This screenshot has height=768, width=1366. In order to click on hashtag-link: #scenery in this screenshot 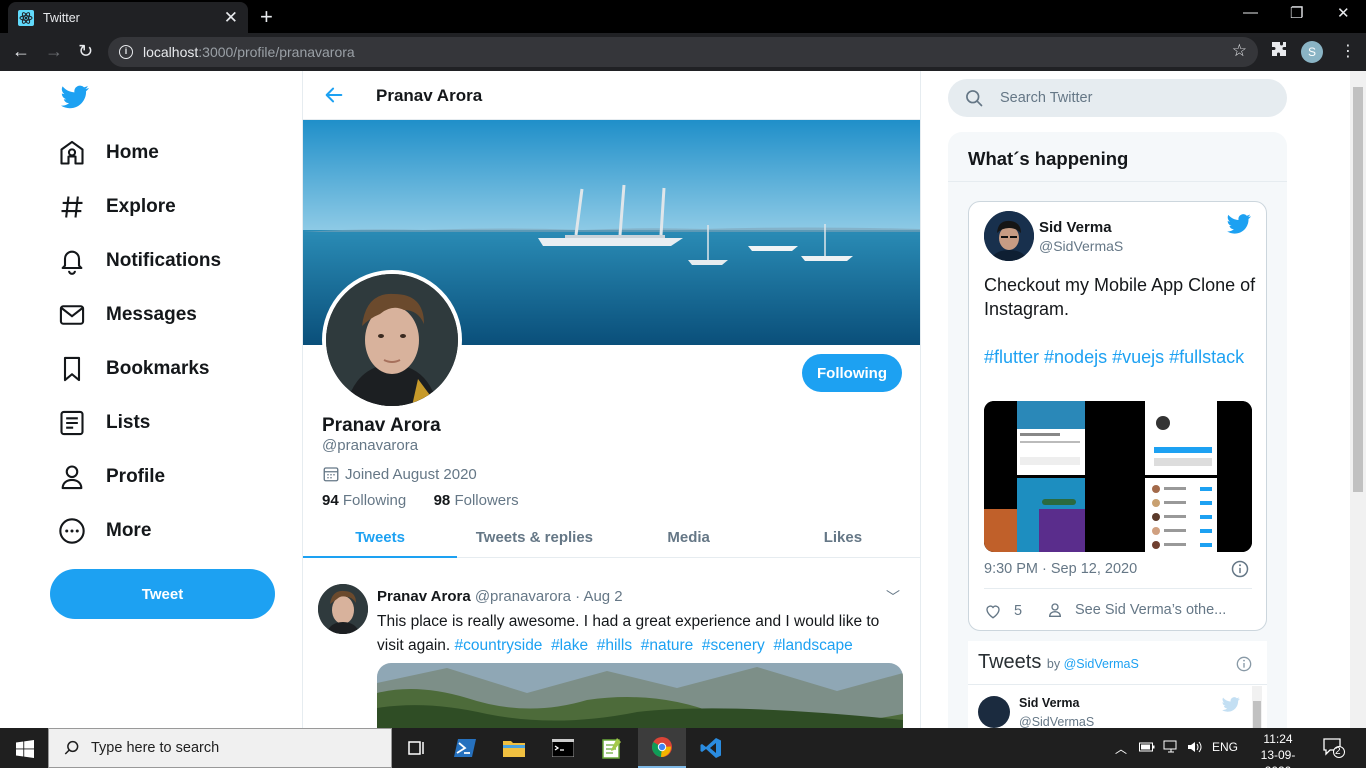, I will do `click(733, 645)`.